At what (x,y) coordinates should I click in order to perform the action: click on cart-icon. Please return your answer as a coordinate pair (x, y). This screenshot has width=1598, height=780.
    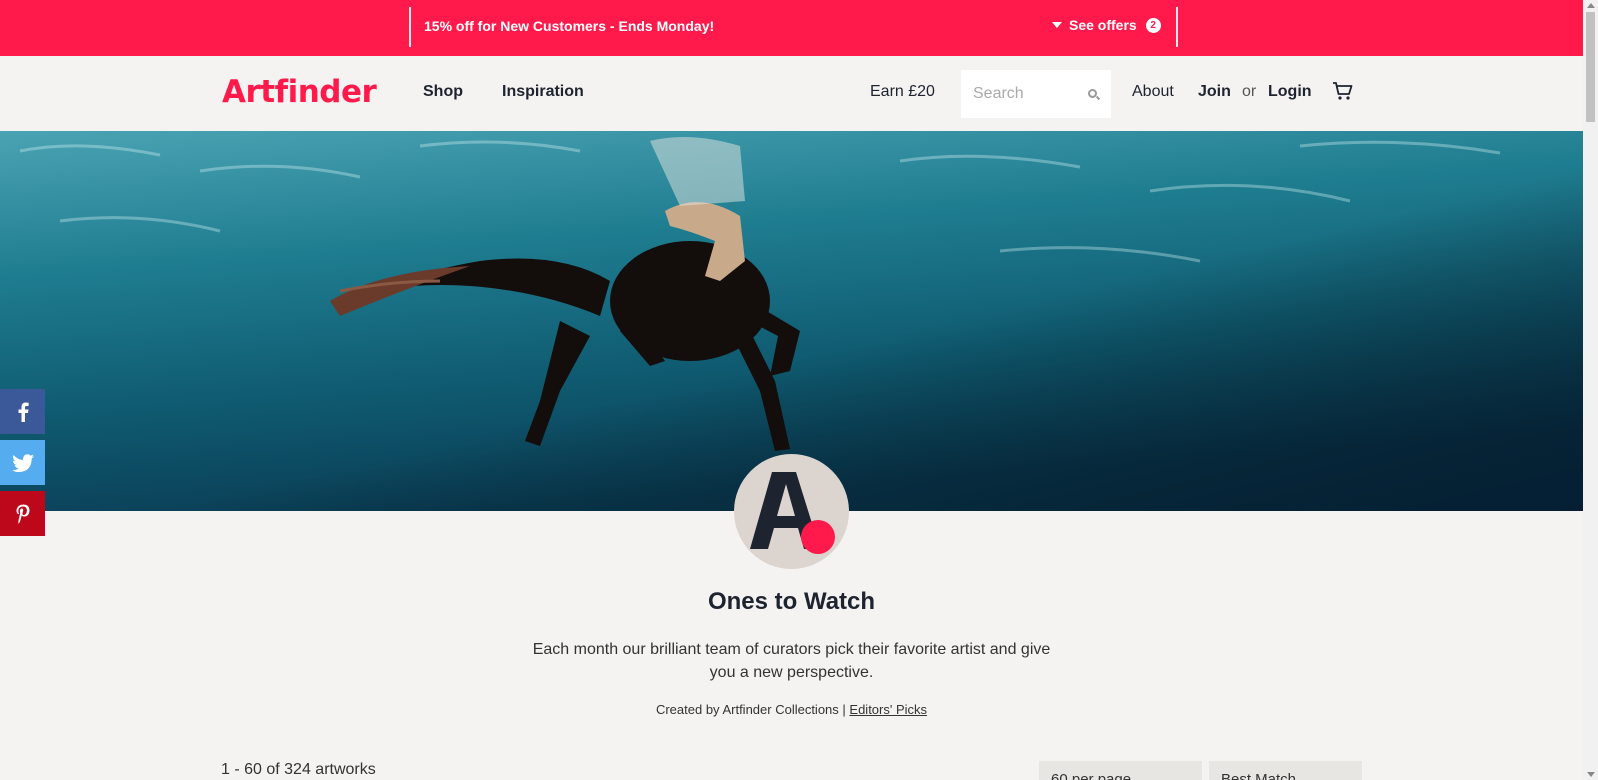
    Looking at the image, I should click on (1343, 91).